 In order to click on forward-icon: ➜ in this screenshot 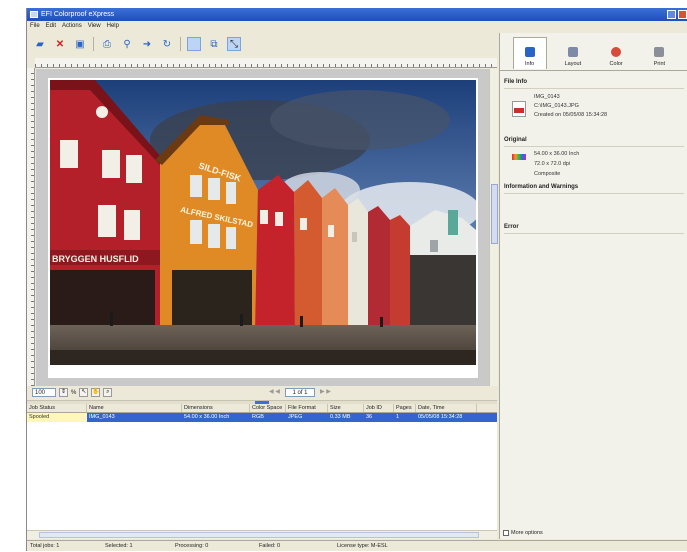, I will do `click(147, 44)`.